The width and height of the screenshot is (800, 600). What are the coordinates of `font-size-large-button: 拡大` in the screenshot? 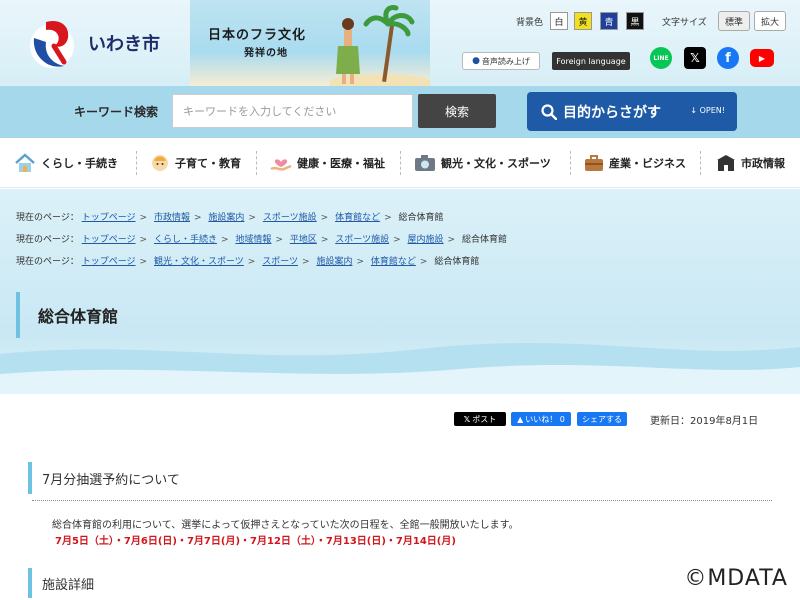 It's located at (770, 21).